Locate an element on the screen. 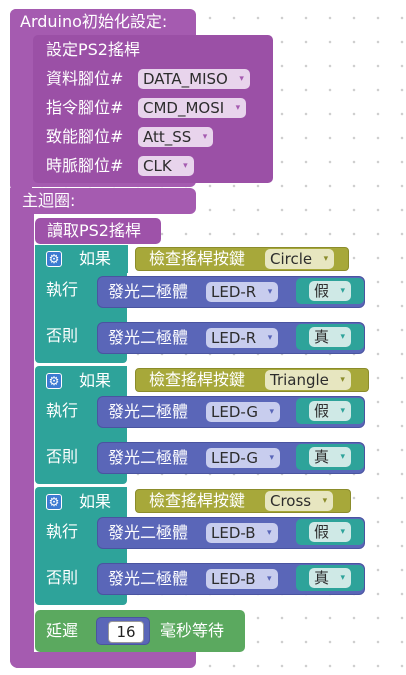 The height and width of the screenshot is (675, 406). att-pin-dropdown: Att_SS ▾ is located at coordinates (176, 137).